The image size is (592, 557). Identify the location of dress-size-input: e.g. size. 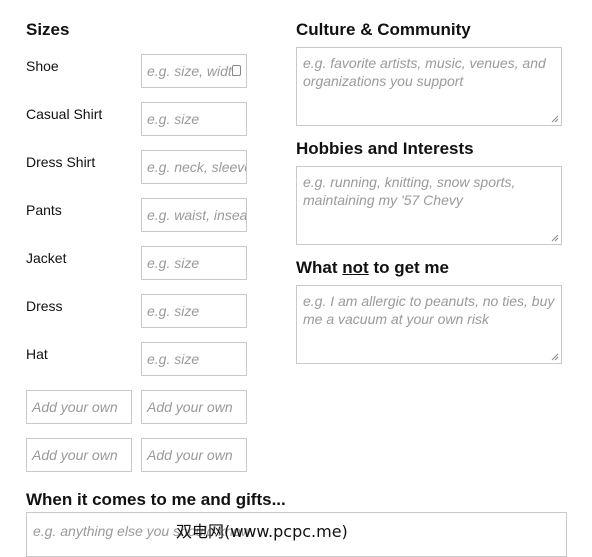
(194, 311).